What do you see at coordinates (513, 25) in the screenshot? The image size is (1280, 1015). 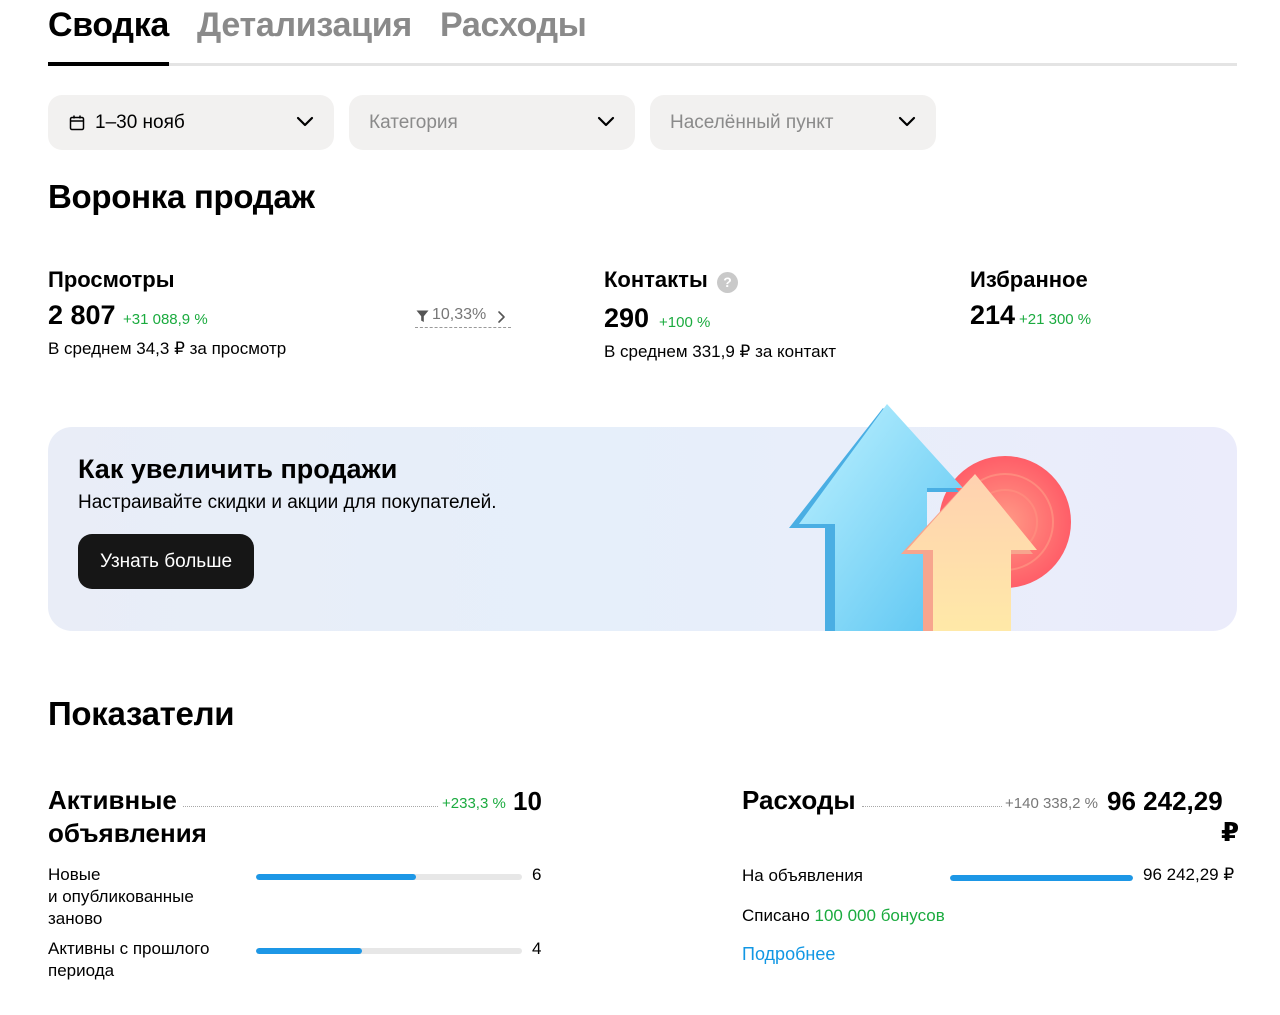 I see `tab-expenses: Расходы` at bounding box center [513, 25].